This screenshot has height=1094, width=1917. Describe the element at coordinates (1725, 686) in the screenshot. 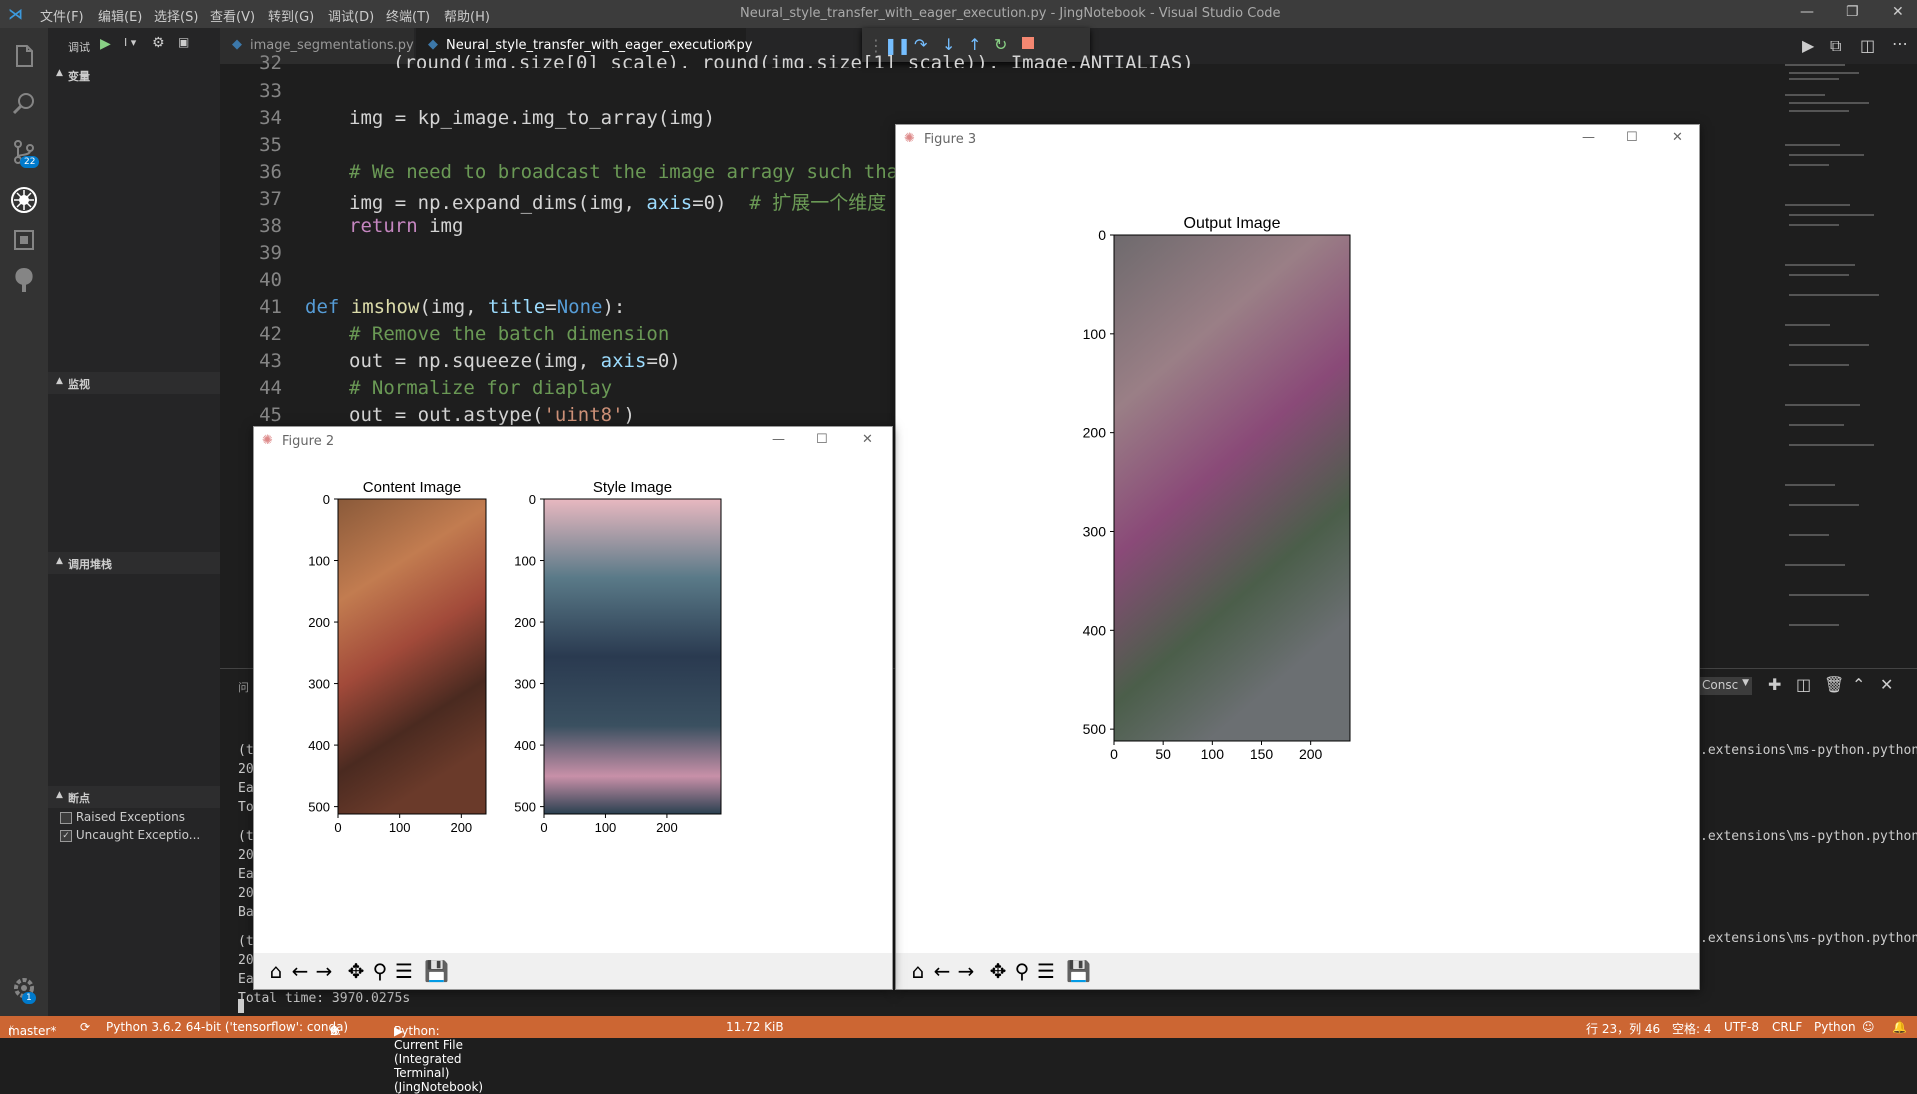

I see `console-select: Consc ▼` at that location.